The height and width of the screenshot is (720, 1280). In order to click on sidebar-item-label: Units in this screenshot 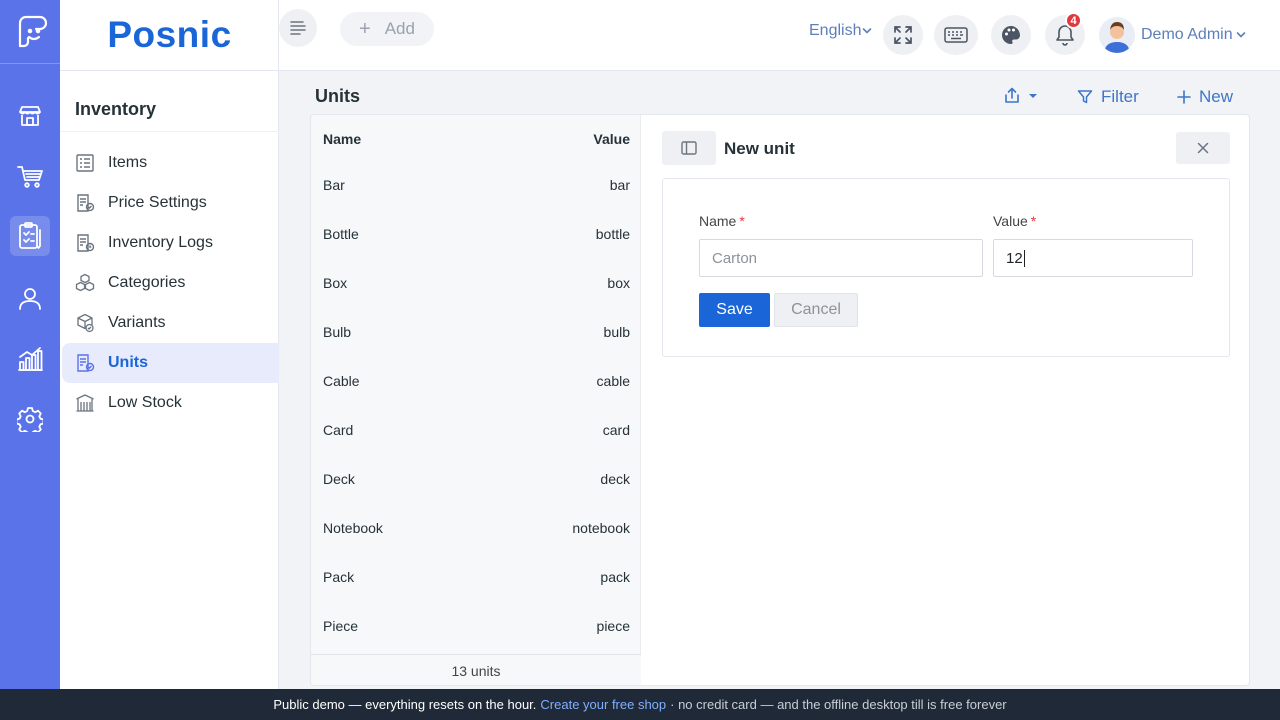, I will do `click(128, 362)`.